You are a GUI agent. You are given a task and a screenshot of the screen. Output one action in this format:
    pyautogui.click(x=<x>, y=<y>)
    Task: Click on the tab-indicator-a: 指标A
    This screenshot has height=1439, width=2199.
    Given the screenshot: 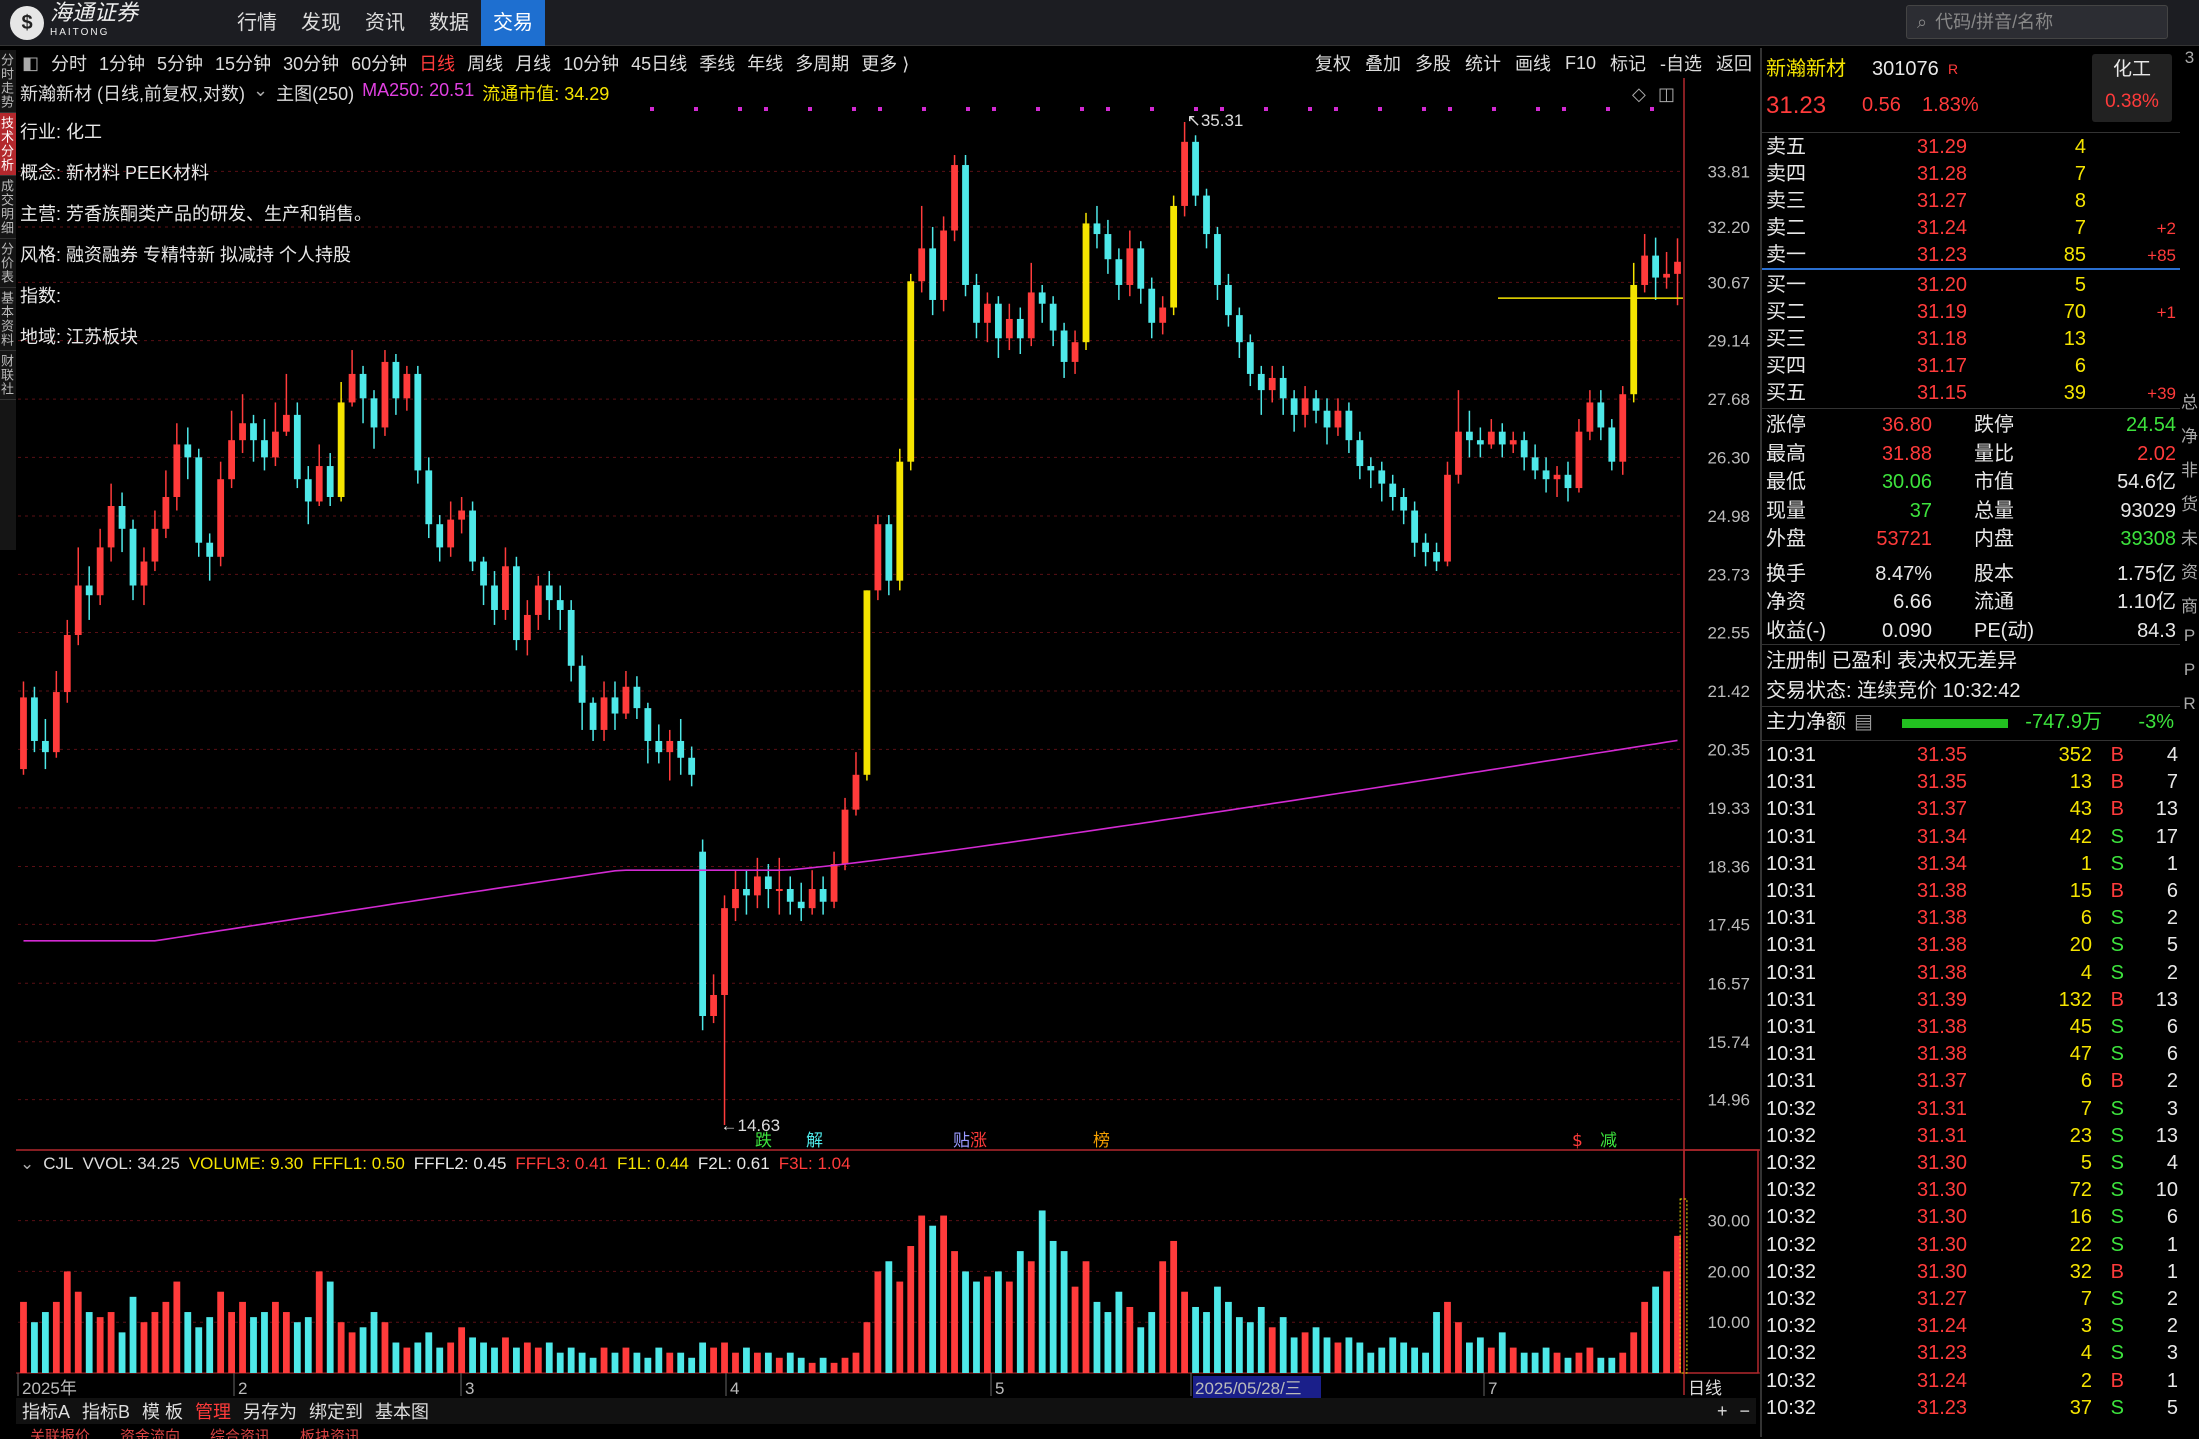 What is the action you would take?
    pyautogui.click(x=46, y=1411)
    